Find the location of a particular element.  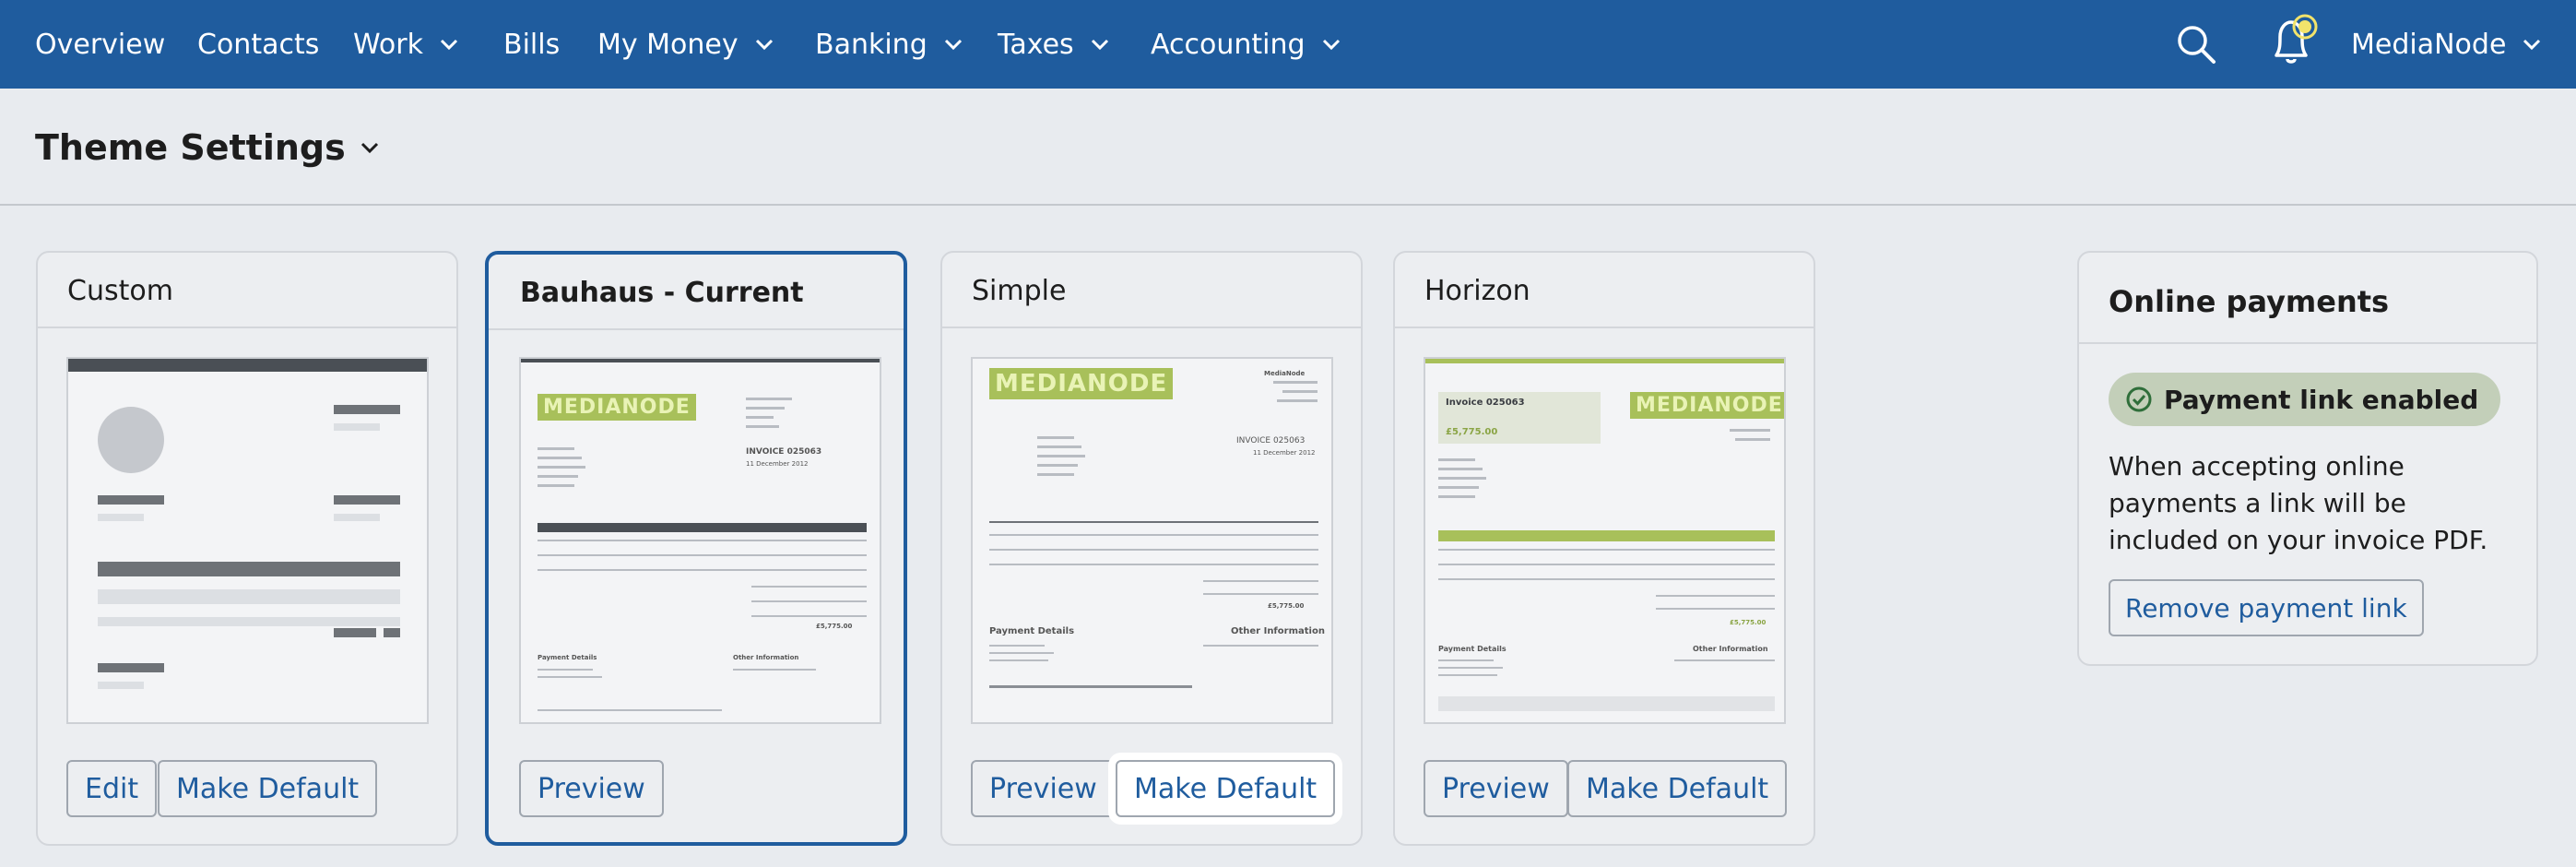

nav-label: Banking is located at coordinates (871, 45).